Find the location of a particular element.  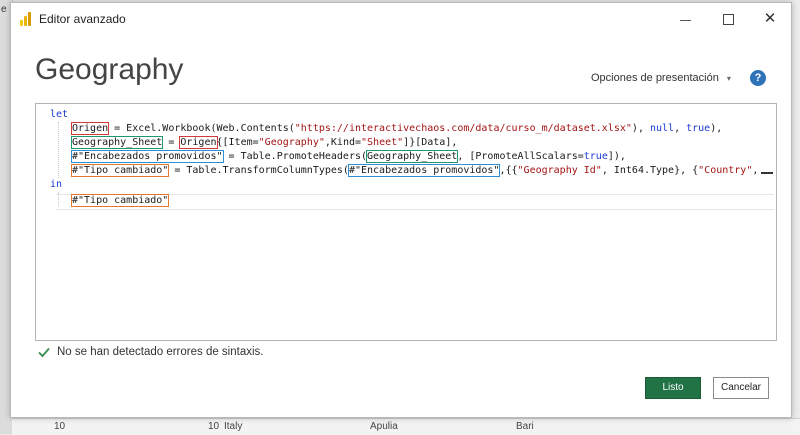

code-token: = Table.PromoteHeaders( is located at coordinates (295, 156).